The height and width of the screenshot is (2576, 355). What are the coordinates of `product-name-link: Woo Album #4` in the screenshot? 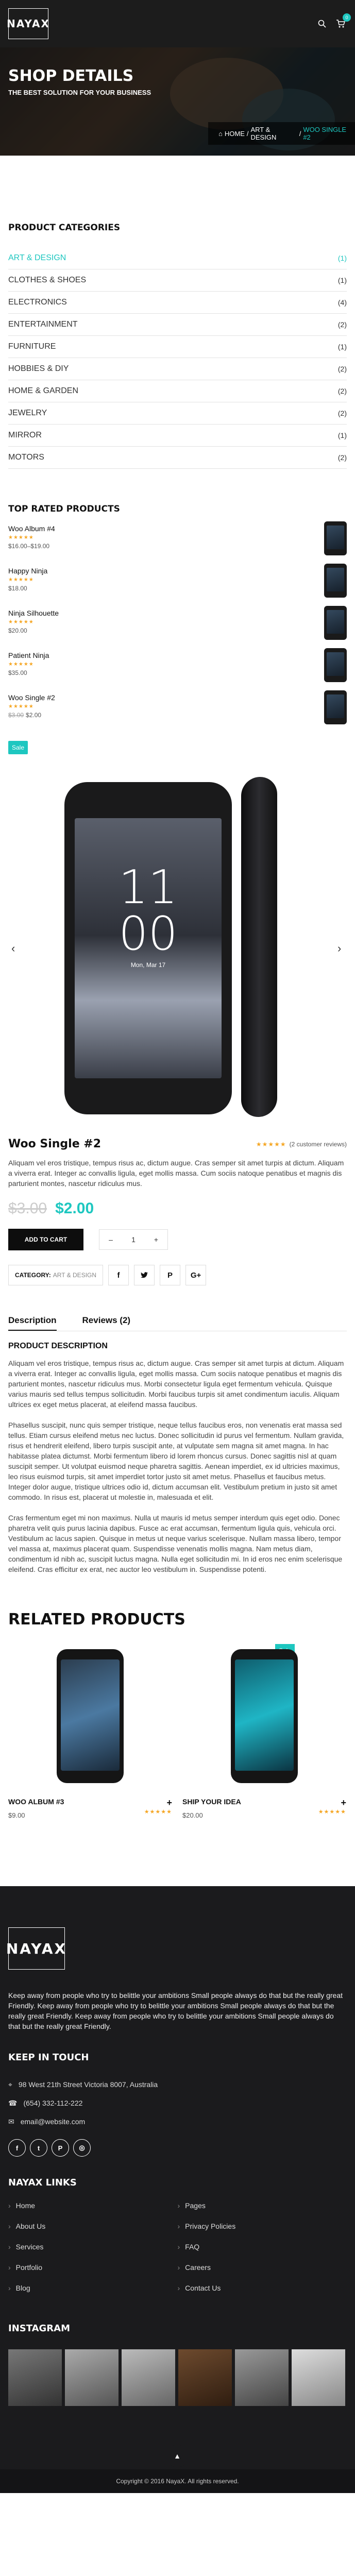 It's located at (31, 529).